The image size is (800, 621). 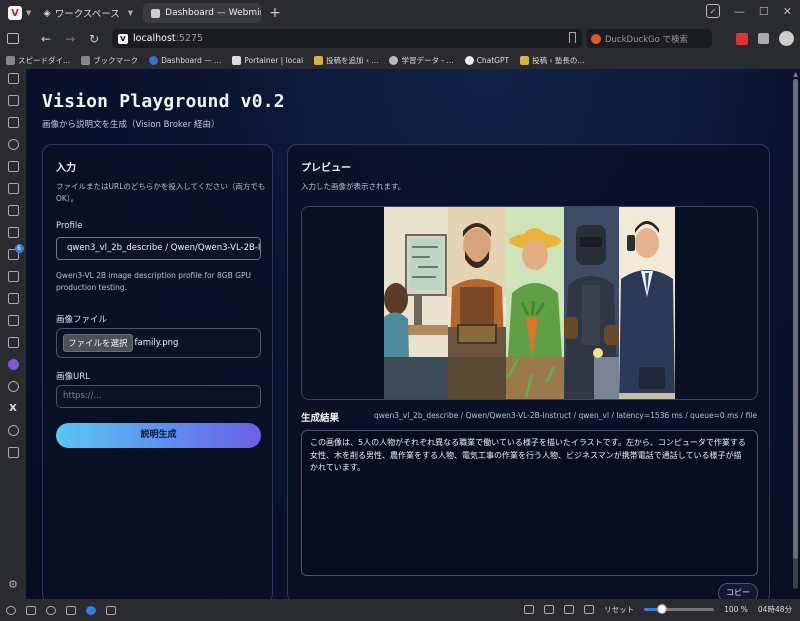 What do you see at coordinates (486, 60) in the screenshot?
I see `bookmark-item: ChatGPT` at bounding box center [486, 60].